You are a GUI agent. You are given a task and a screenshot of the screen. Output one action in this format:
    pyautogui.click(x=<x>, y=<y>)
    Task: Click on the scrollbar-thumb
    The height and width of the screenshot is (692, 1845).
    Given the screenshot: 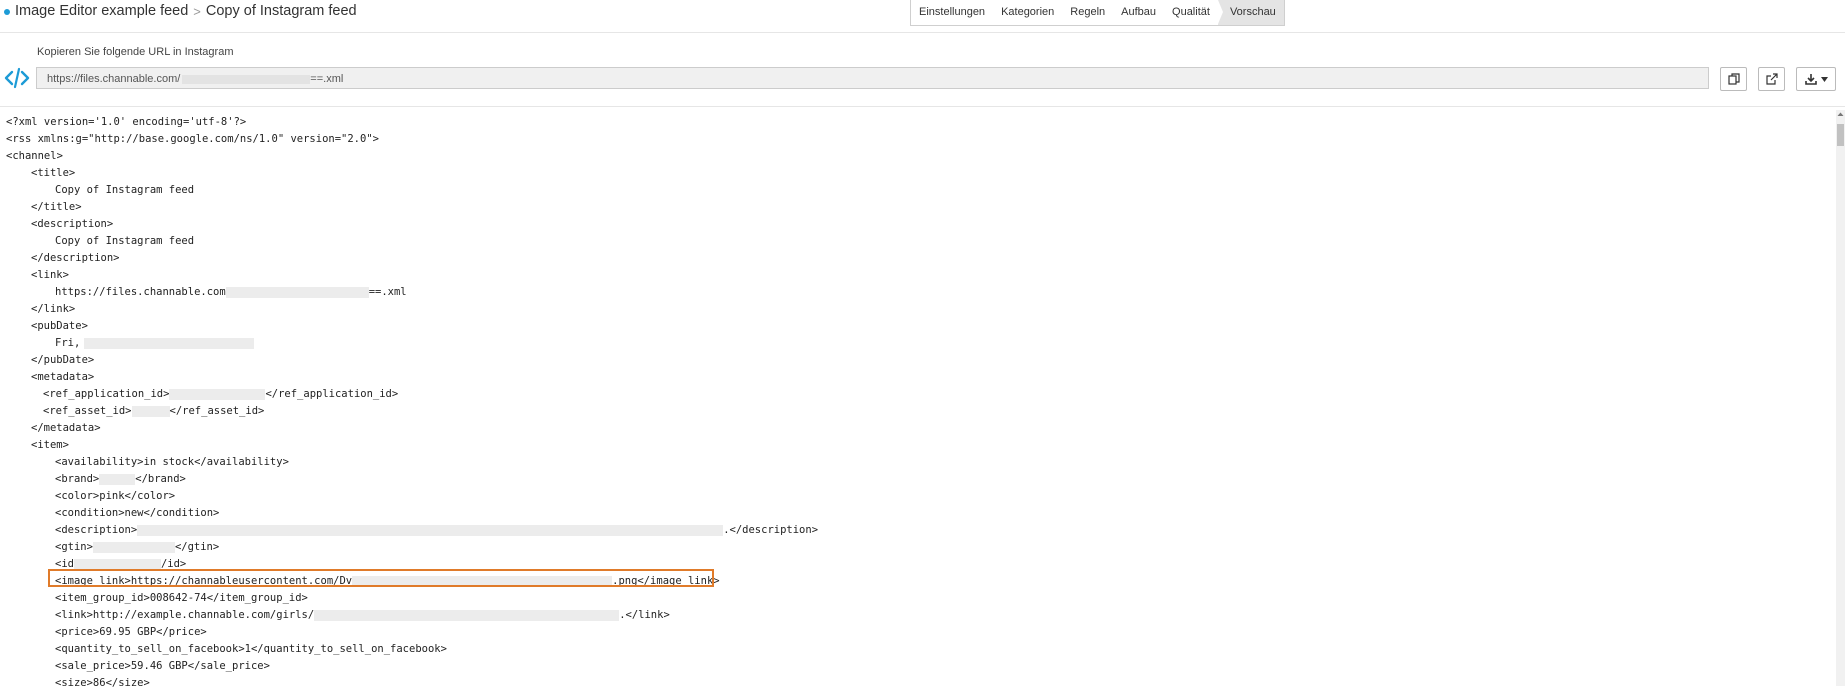 What is the action you would take?
    pyautogui.click(x=1840, y=135)
    